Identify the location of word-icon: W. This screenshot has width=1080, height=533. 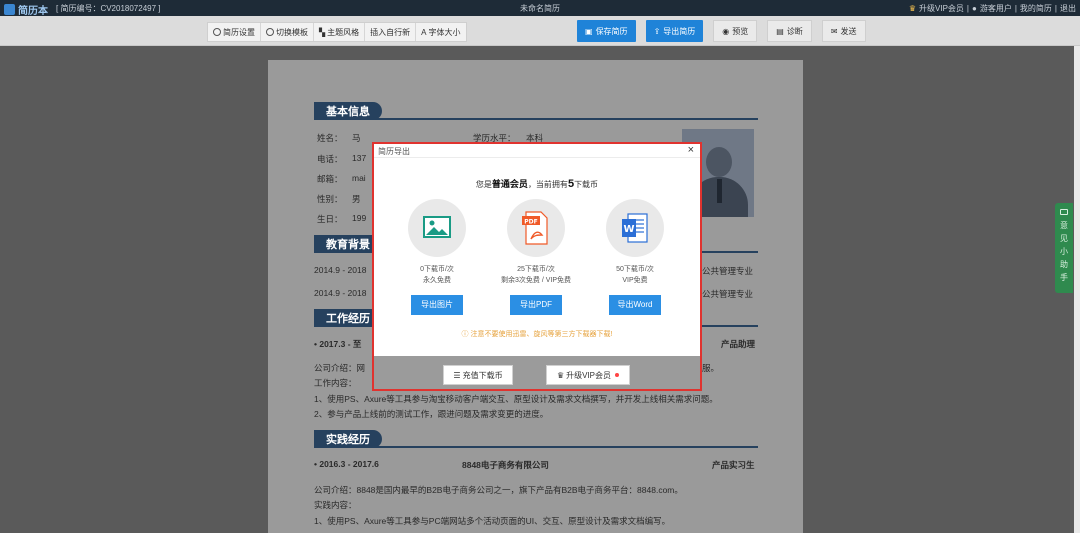
(635, 228).